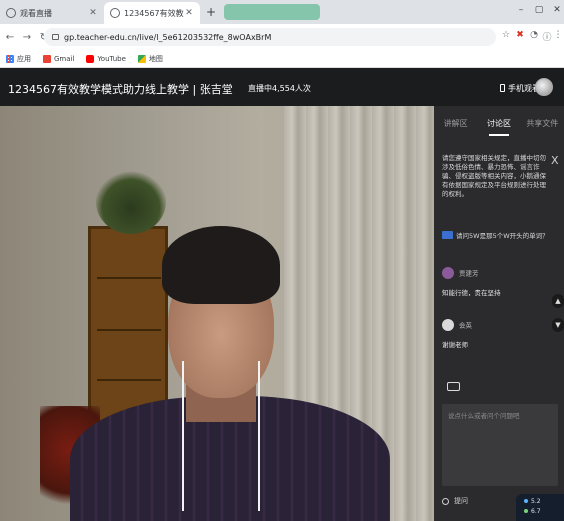  Describe the element at coordinates (461, 501) in the screenshot. I see `ask-question-label: 提问` at that location.